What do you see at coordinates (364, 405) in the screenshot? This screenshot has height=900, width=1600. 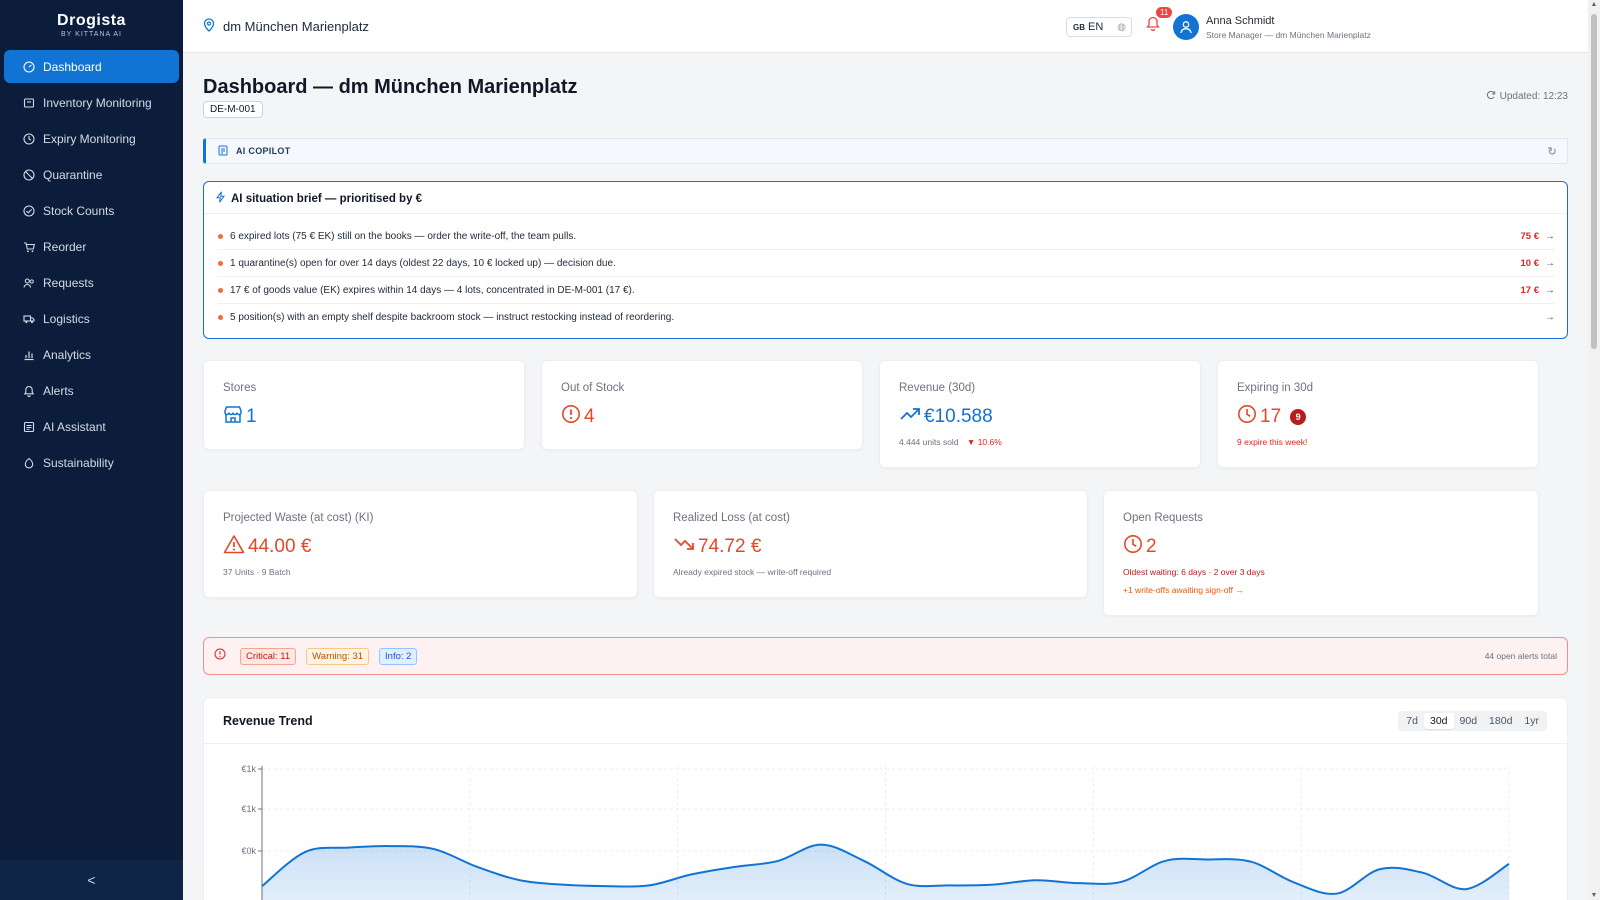 I see `stores-card: Stores 1` at bounding box center [364, 405].